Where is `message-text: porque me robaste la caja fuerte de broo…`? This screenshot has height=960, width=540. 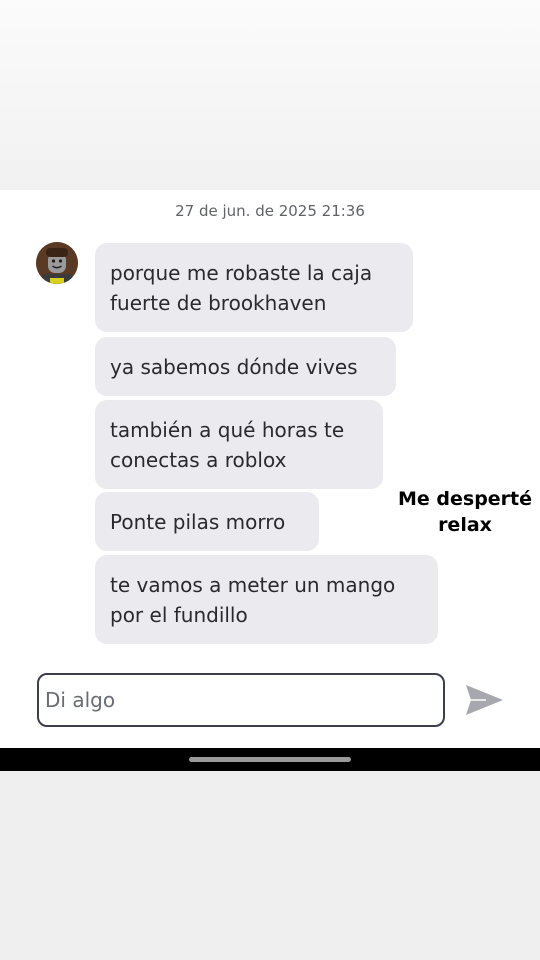
message-text: porque me robaste la caja fuerte de broo… is located at coordinates (241, 287).